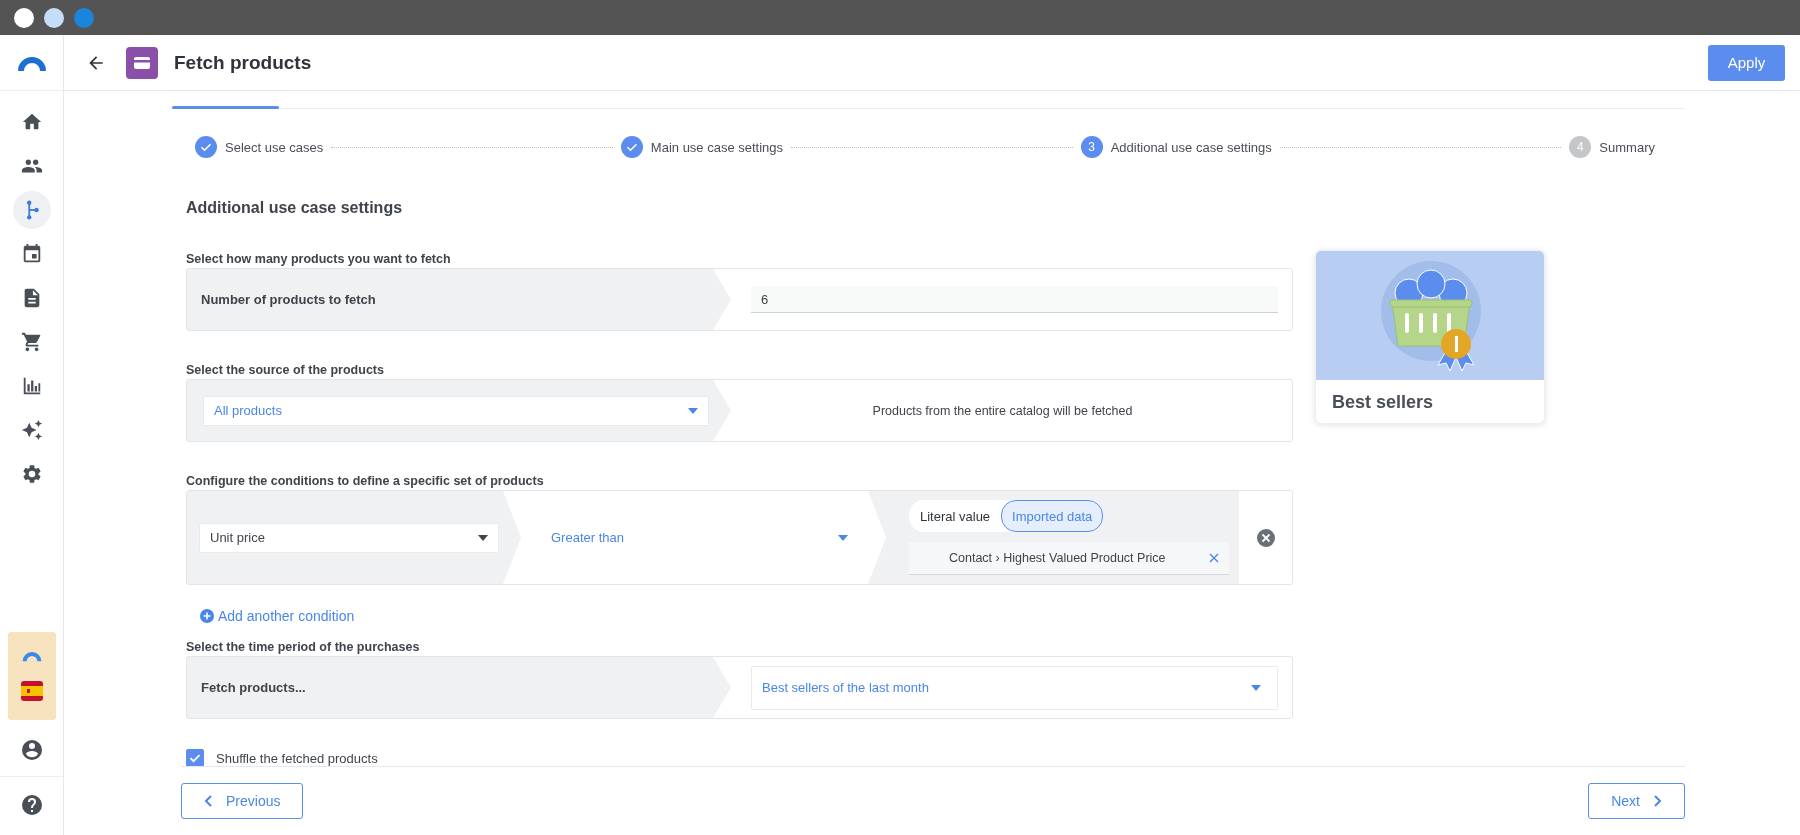 The image size is (1800, 835). Describe the element at coordinates (319, 259) in the screenshot. I see `section-label: Select how many products you want to fetch` at that location.